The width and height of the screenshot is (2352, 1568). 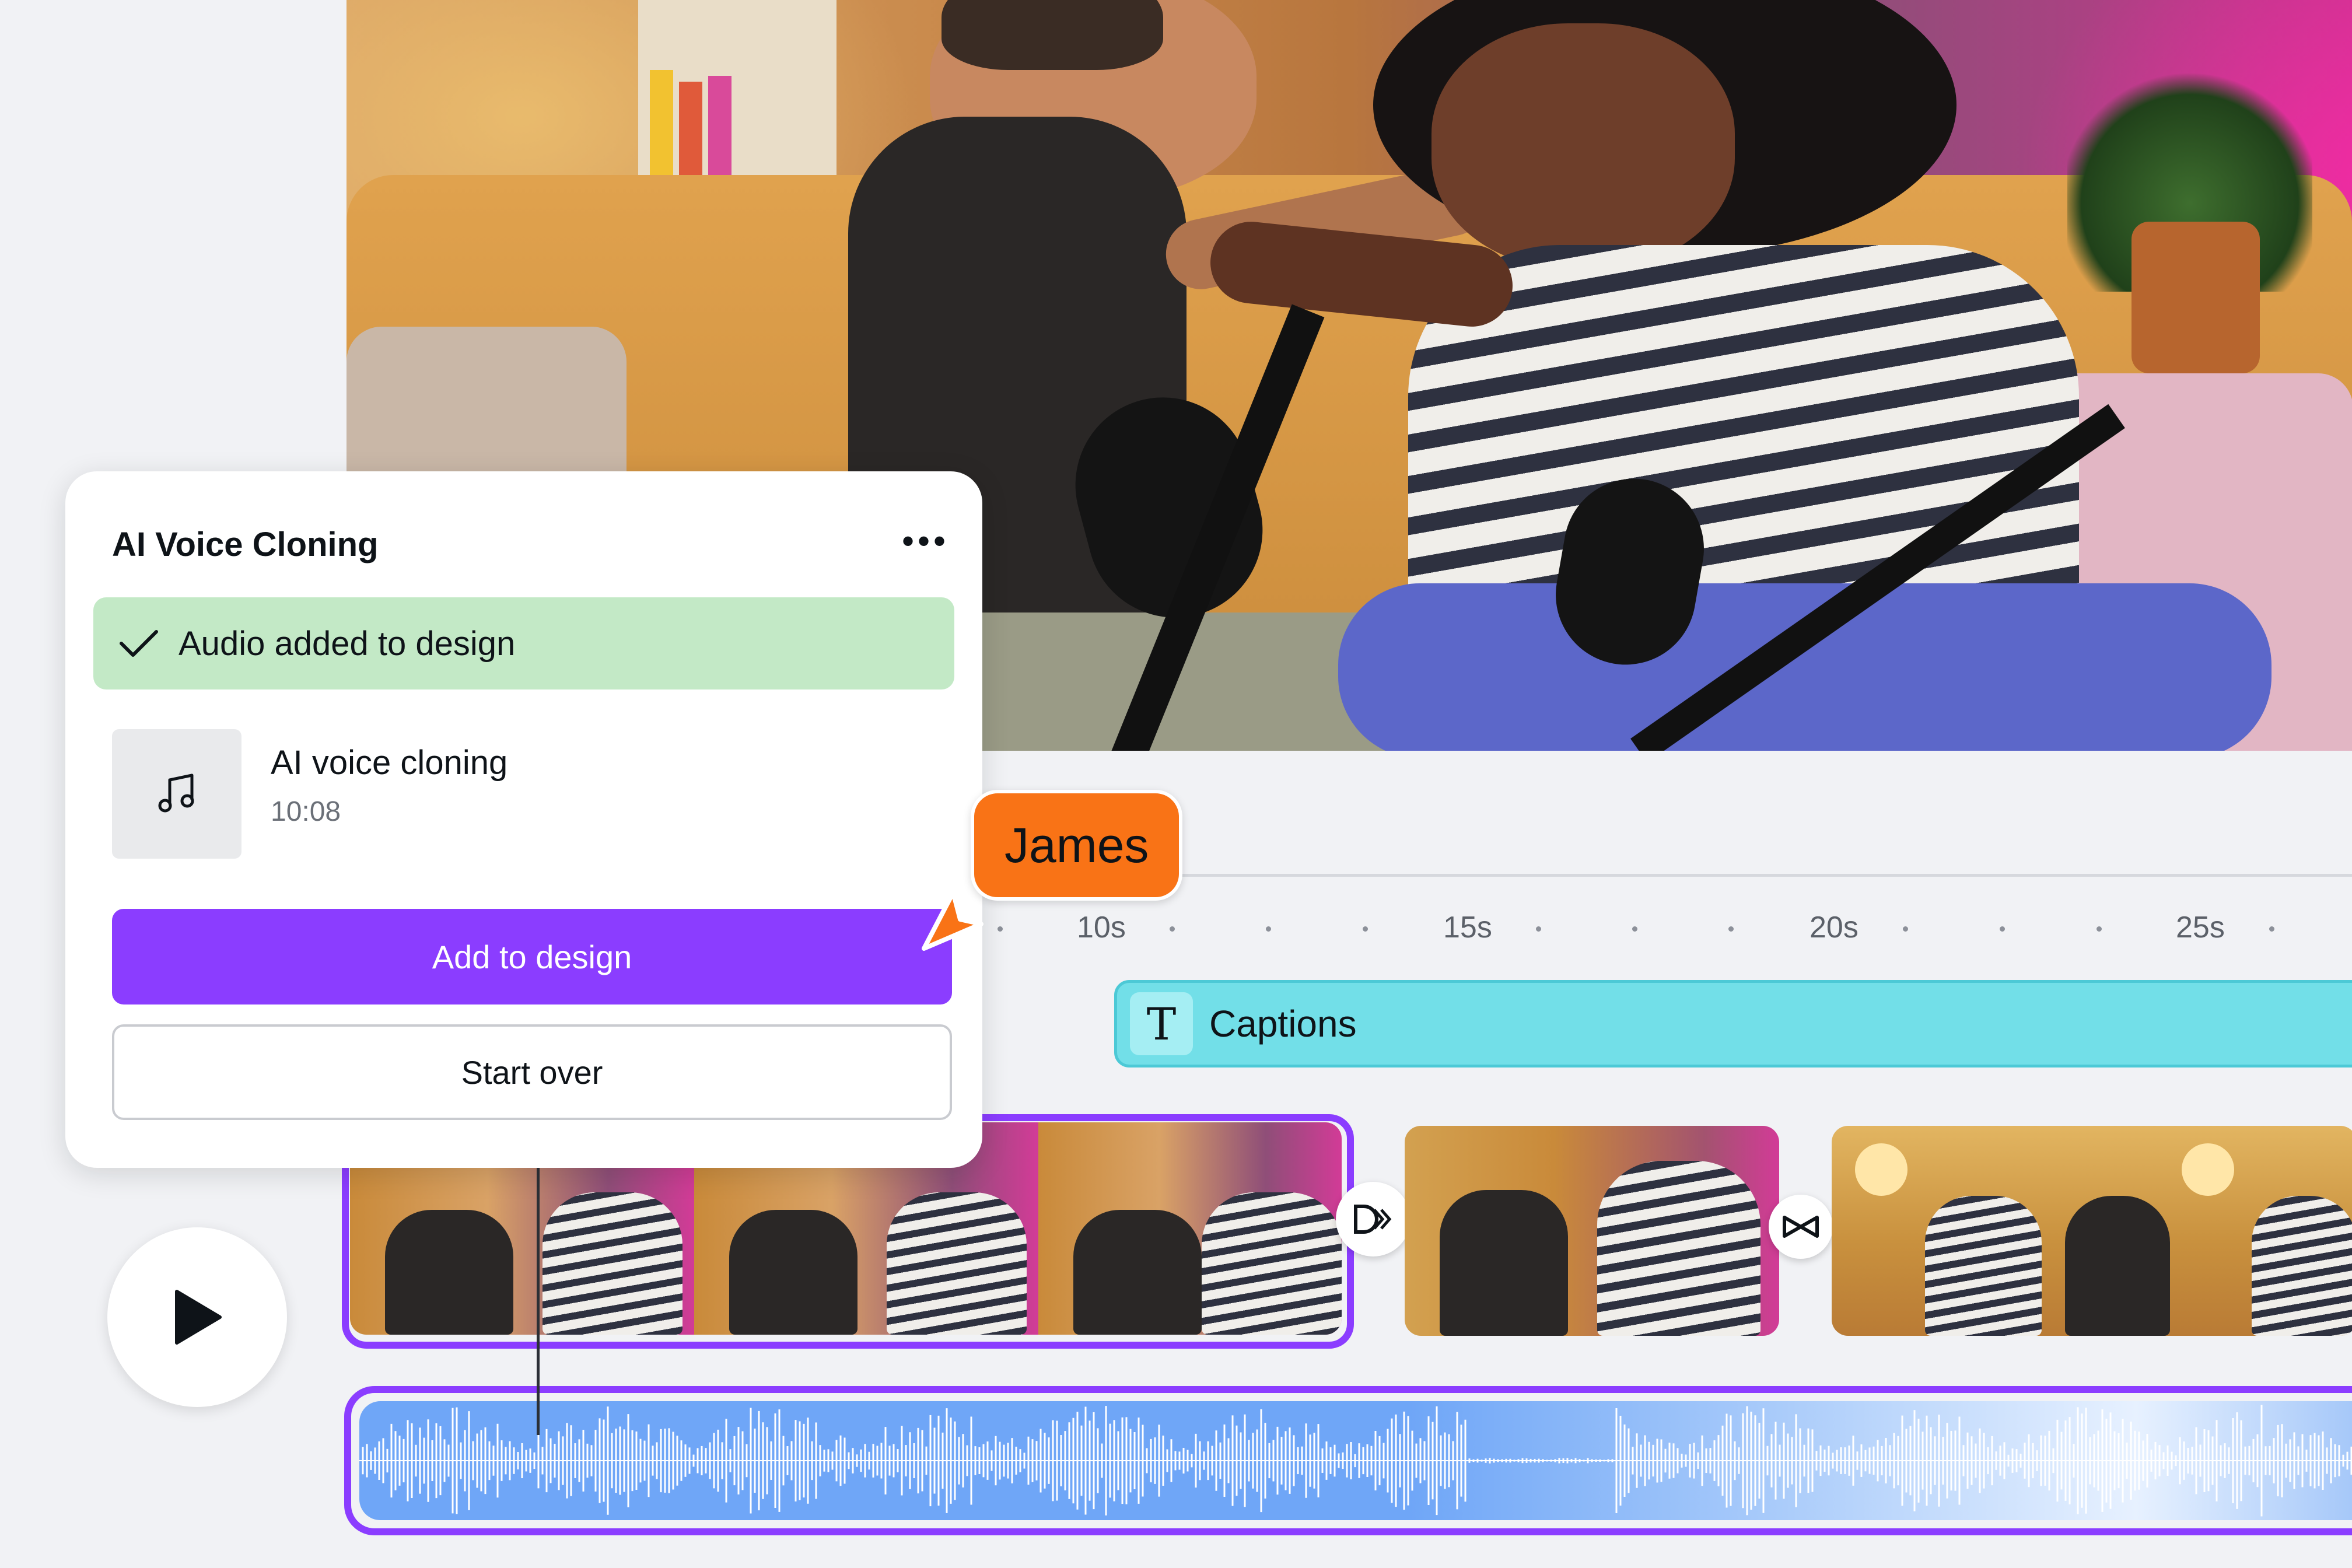 What do you see at coordinates (139, 643) in the screenshot?
I see `checkmark-icon` at bounding box center [139, 643].